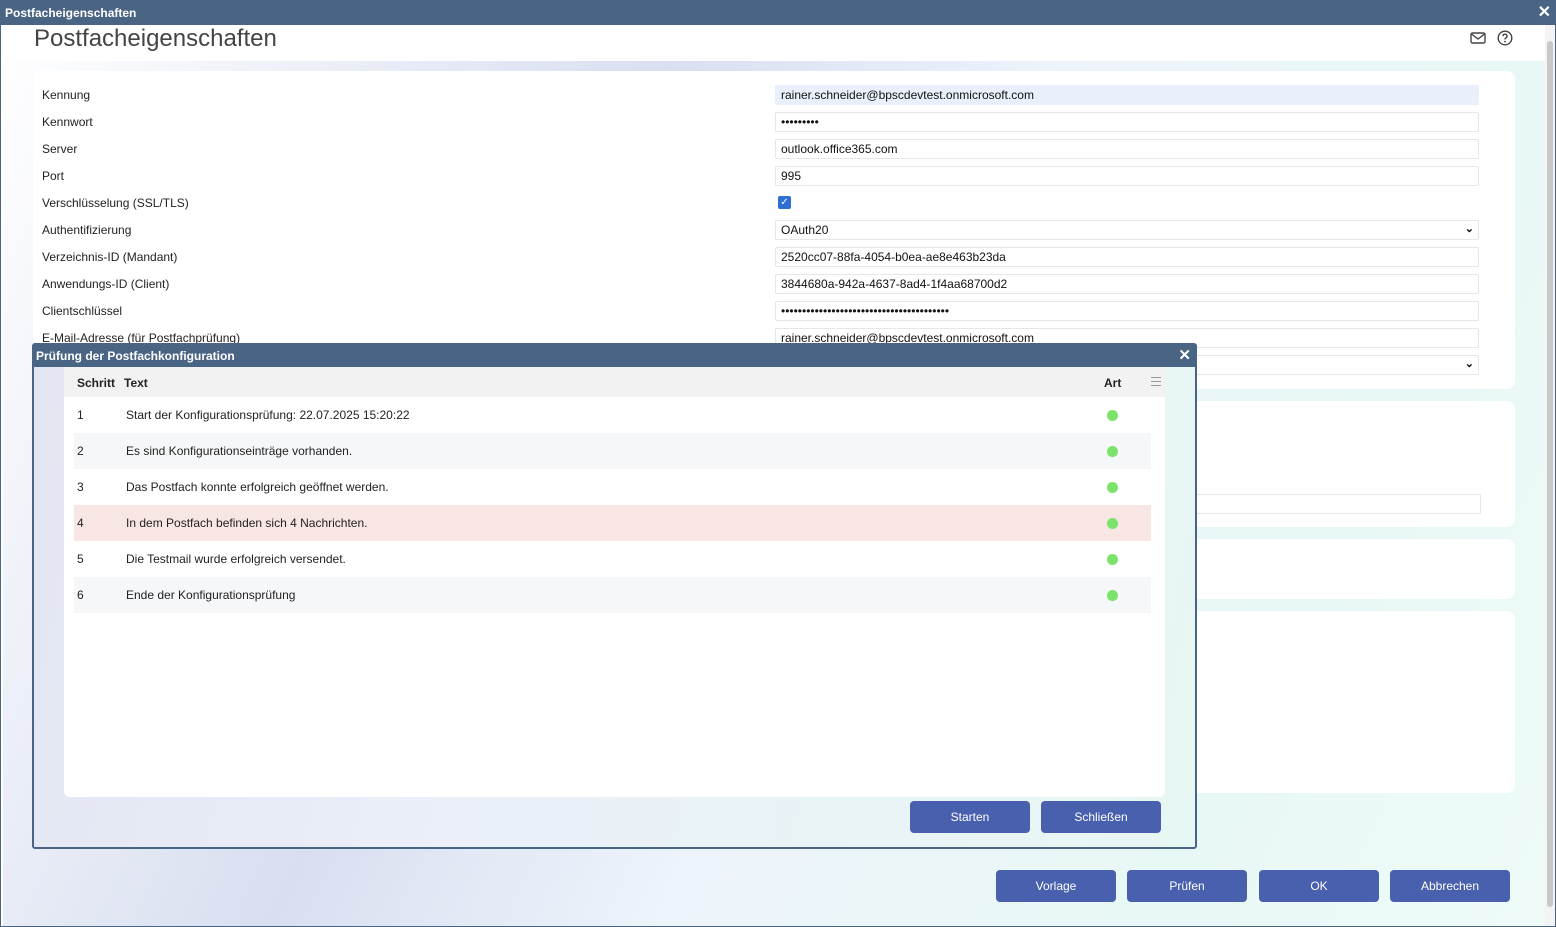  I want to click on label-kennwort: Kennwort, so click(67, 122).